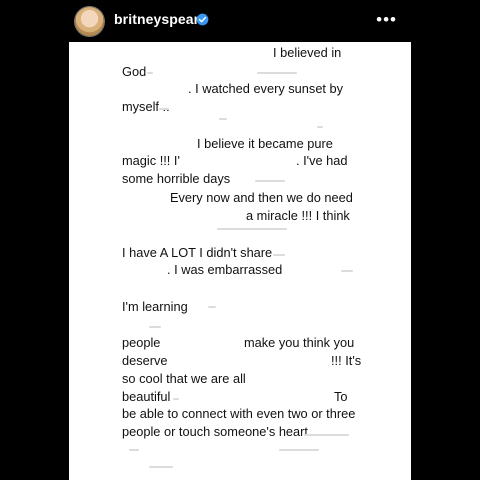 This screenshot has height=480, width=480. I want to click on note-line: To, so click(341, 396).